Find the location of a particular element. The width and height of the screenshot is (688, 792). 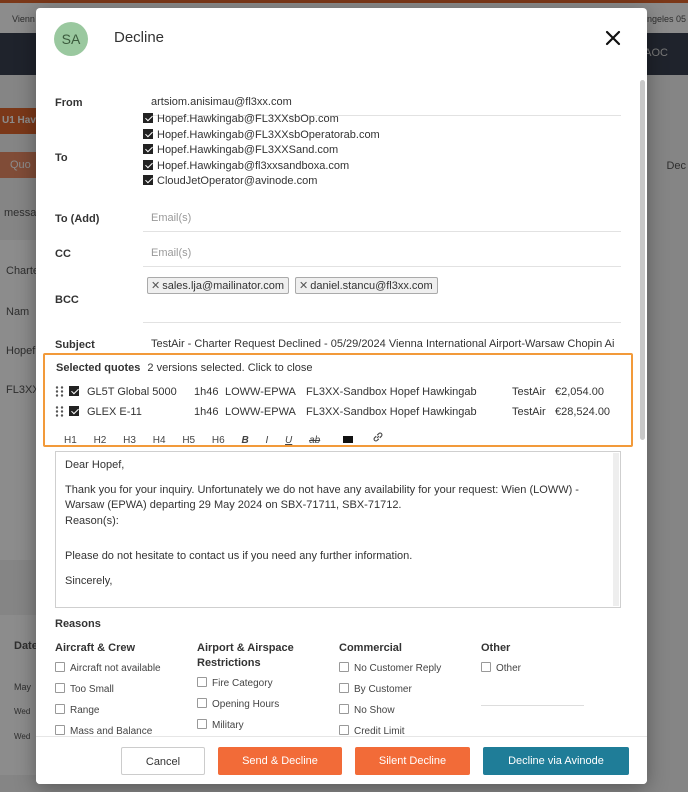

modal-scrollbar is located at coordinates (641, 403).